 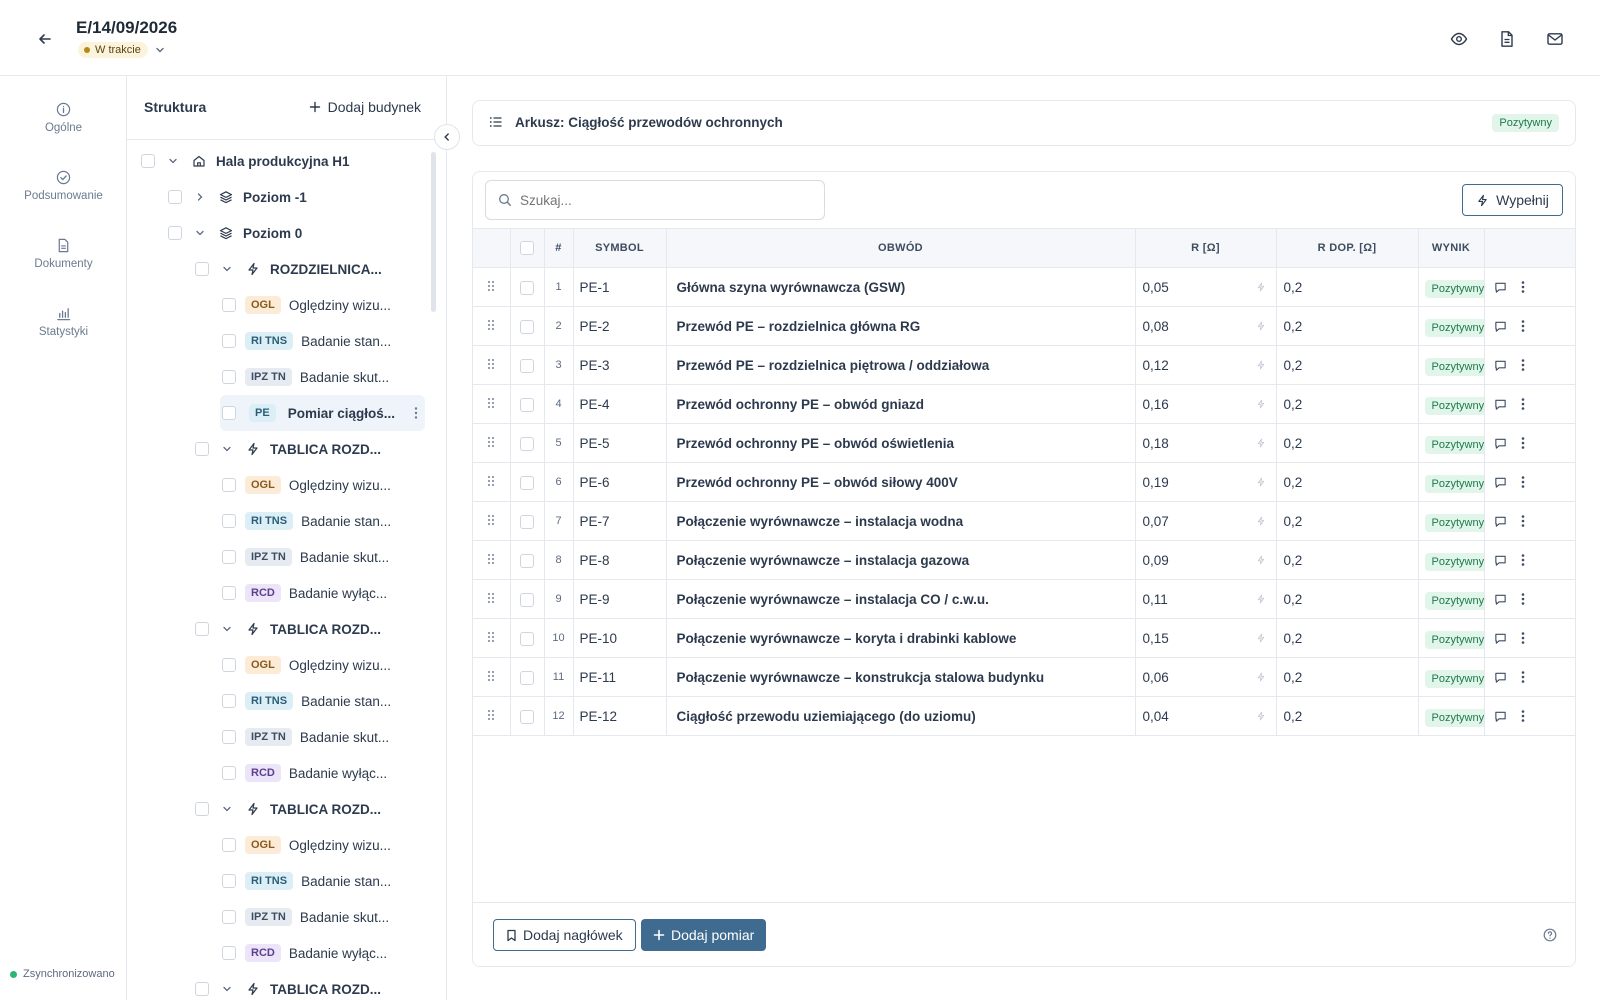 What do you see at coordinates (620, 365) in the screenshot?
I see `cell-symbol: PE-3` at bounding box center [620, 365].